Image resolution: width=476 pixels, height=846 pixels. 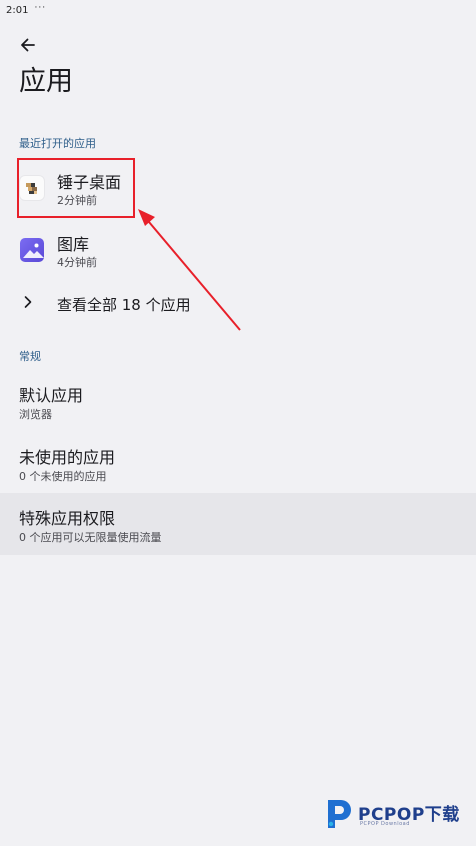 What do you see at coordinates (339, 814) in the screenshot?
I see `pcpop-logo-icon` at bounding box center [339, 814].